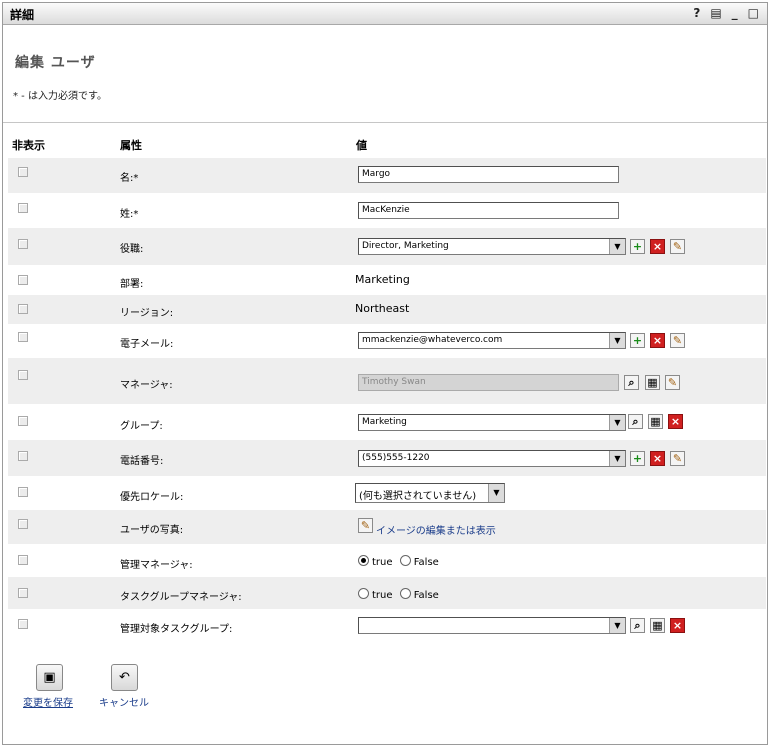 This screenshot has width=772, height=749. What do you see at coordinates (735, 13) in the screenshot?
I see `minimize-icon: _` at bounding box center [735, 13].